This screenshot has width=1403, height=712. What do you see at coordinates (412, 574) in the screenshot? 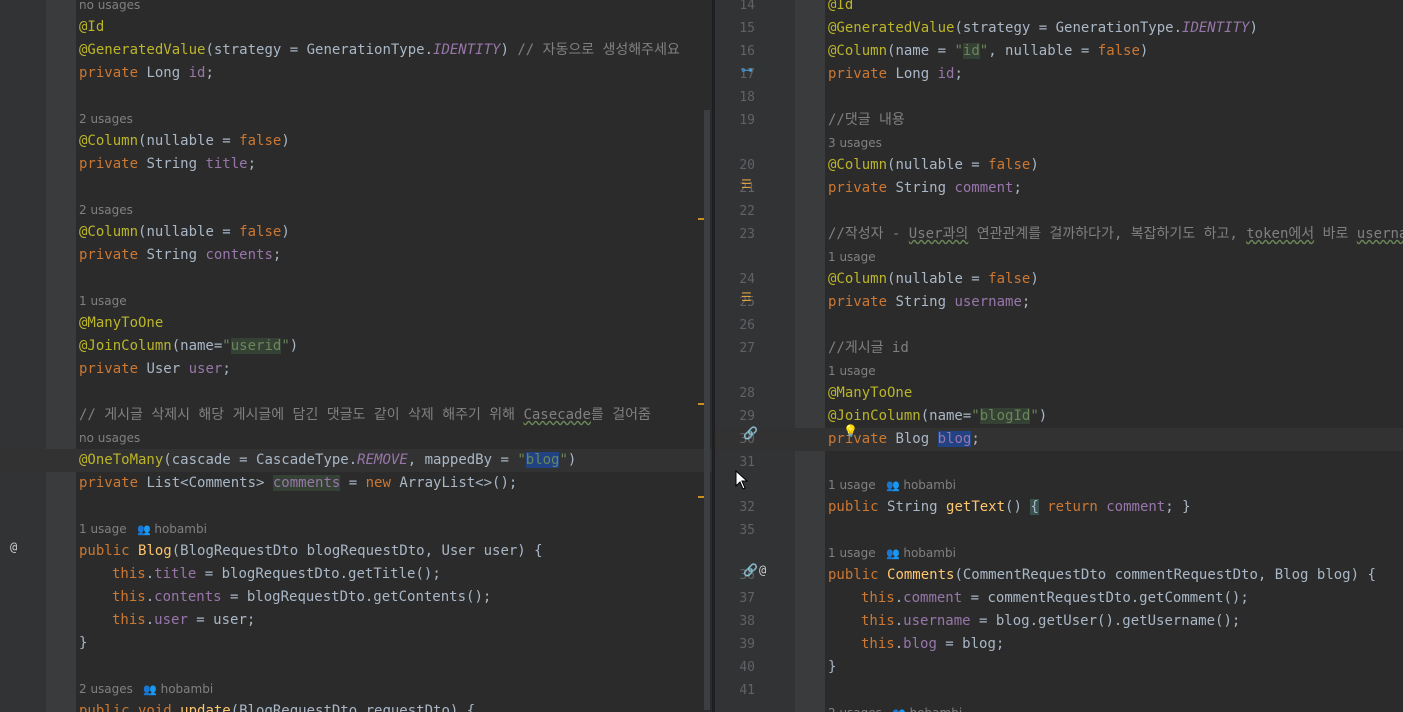
I see `code-line: this.title = blogRequestDto.getTitle();` at bounding box center [412, 574].